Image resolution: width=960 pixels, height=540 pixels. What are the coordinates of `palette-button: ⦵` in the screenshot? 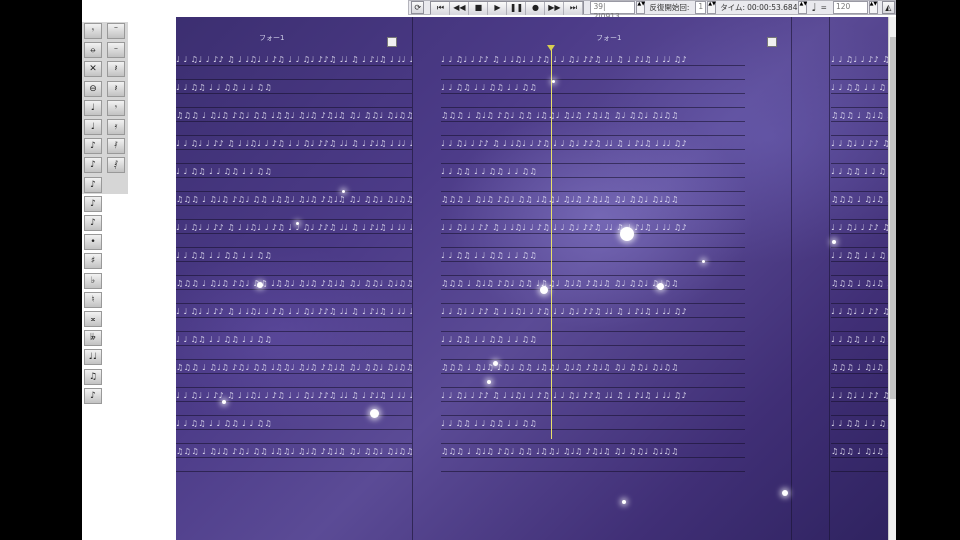 It's located at (93, 50).